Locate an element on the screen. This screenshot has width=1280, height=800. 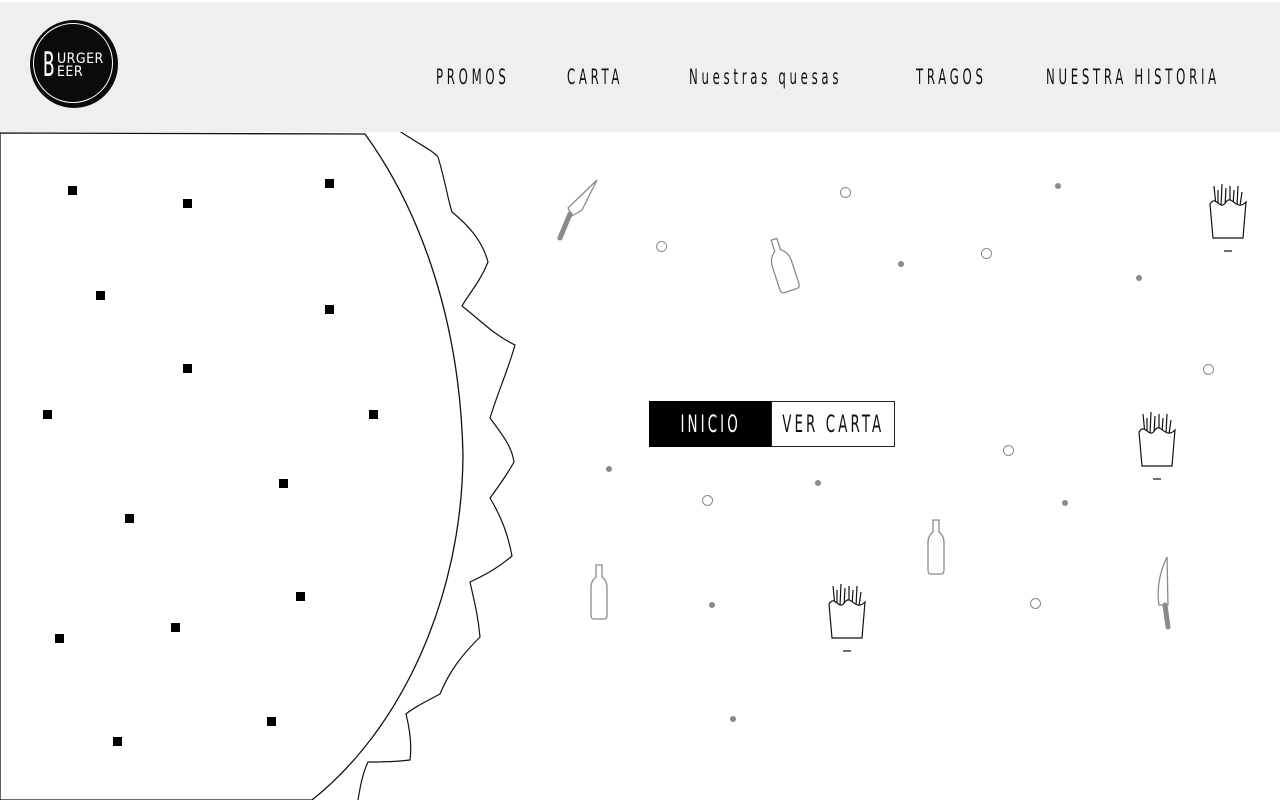
ver-carta-button: VER CARTA is located at coordinates (833, 424).